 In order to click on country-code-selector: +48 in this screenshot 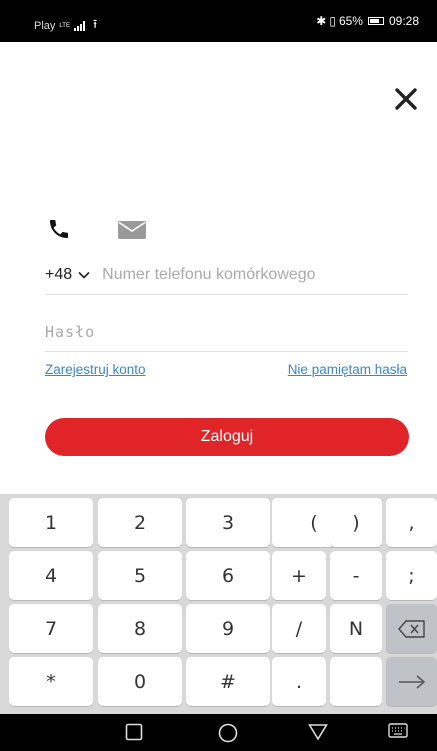, I will do `click(67, 275)`.